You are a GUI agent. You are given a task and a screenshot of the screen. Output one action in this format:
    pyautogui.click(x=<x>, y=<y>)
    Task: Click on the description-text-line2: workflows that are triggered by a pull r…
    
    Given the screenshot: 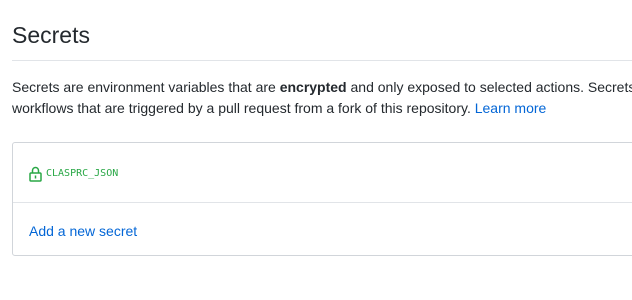 What is the action you would take?
    pyautogui.click(x=243, y=108)
    